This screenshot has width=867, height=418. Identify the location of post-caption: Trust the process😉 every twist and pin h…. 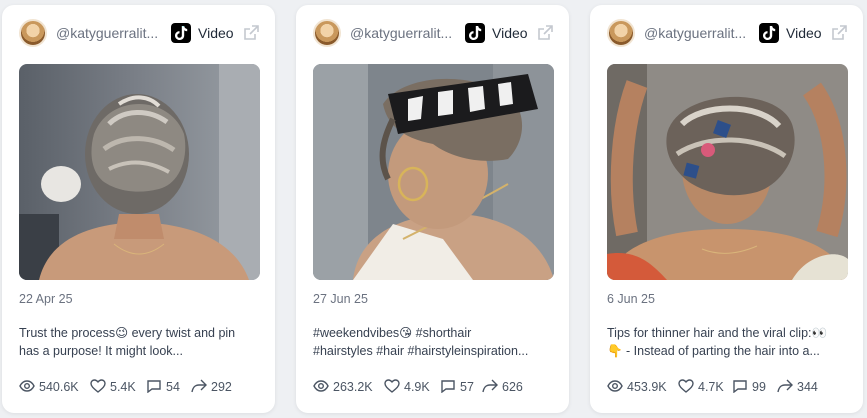
(139, 342).